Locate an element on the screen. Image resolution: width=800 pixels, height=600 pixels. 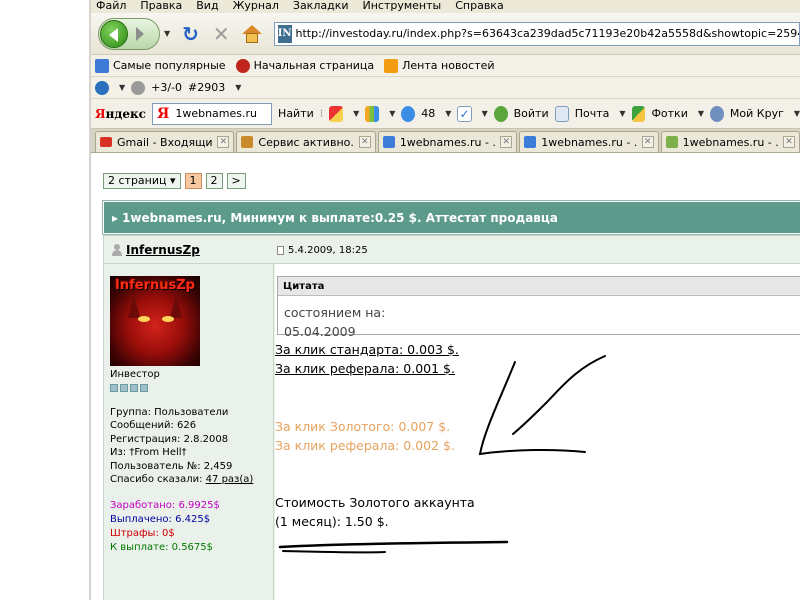
bookmark-news-feed: Лента новостей is located at coordinates (439, 65).